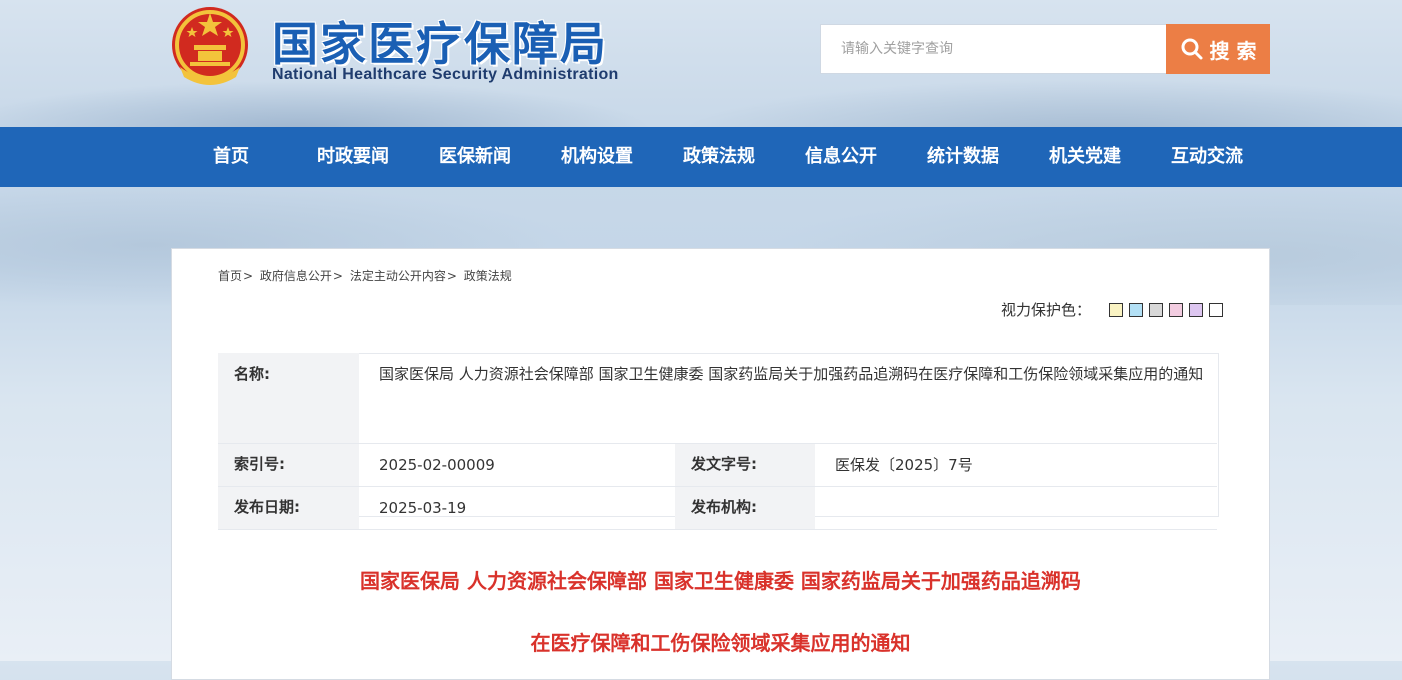 The width and height of the screenshot is (1402, 680). Describe the element at coordinates (1176, 309) in the screenshot. I see `color-swatch-pink` at that location.